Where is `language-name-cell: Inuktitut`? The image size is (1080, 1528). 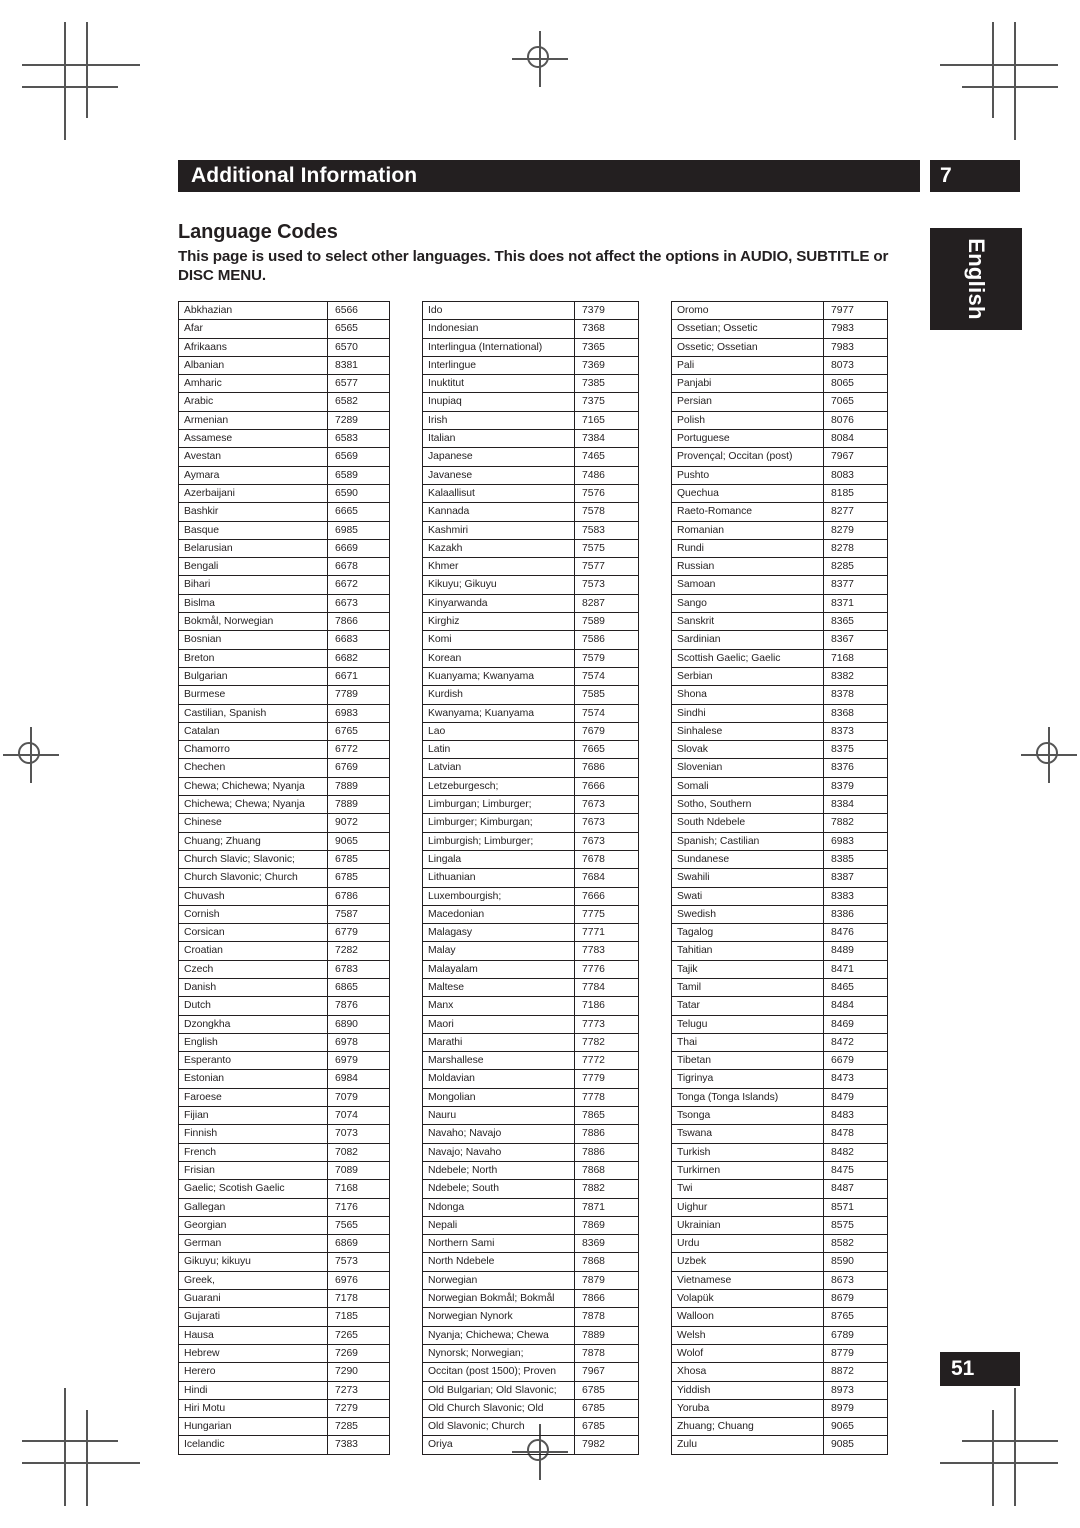 language-name-cell: Inuktitut is located at coordinates (498, 384).